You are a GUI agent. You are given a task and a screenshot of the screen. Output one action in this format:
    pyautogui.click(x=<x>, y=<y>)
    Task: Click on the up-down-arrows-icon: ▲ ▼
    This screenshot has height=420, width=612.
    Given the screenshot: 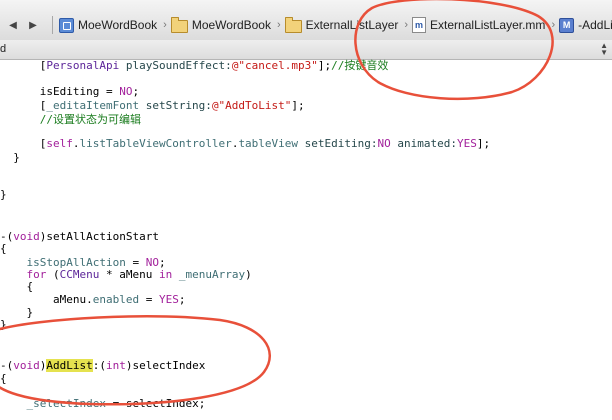 What is the action you would take?
    pyautogui.click(x=604, y=49)
    